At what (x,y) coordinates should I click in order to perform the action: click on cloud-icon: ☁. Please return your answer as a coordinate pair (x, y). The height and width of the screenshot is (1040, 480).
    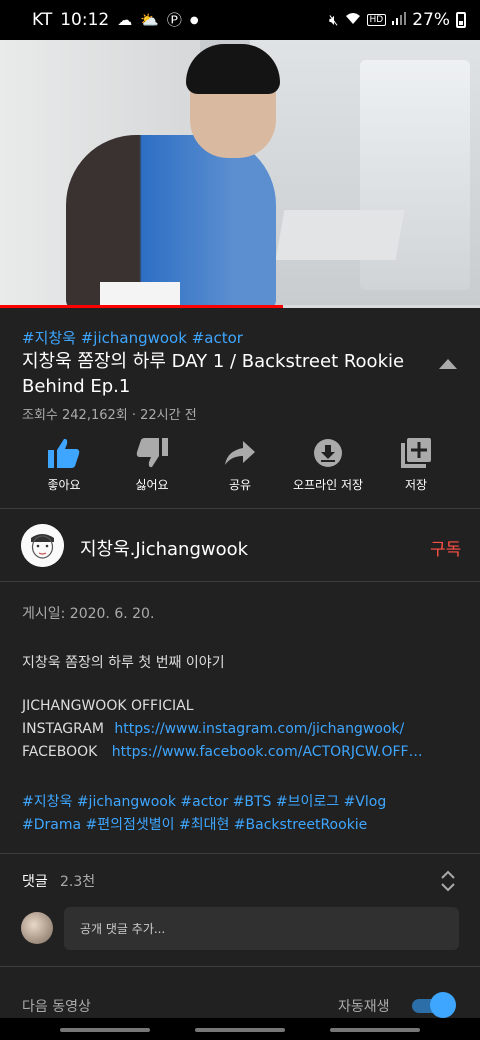
    Looking at the image, I should click on (125, 19).